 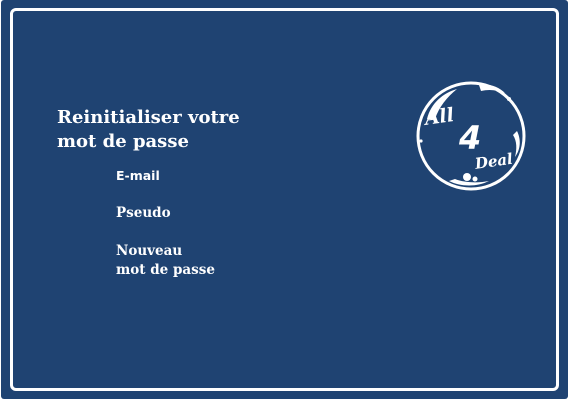 What do you see at coordinates (165, 261) in the screenshot?
I see `new-password-label: Nouveau mot de passe` at bounding box center [165, 261].